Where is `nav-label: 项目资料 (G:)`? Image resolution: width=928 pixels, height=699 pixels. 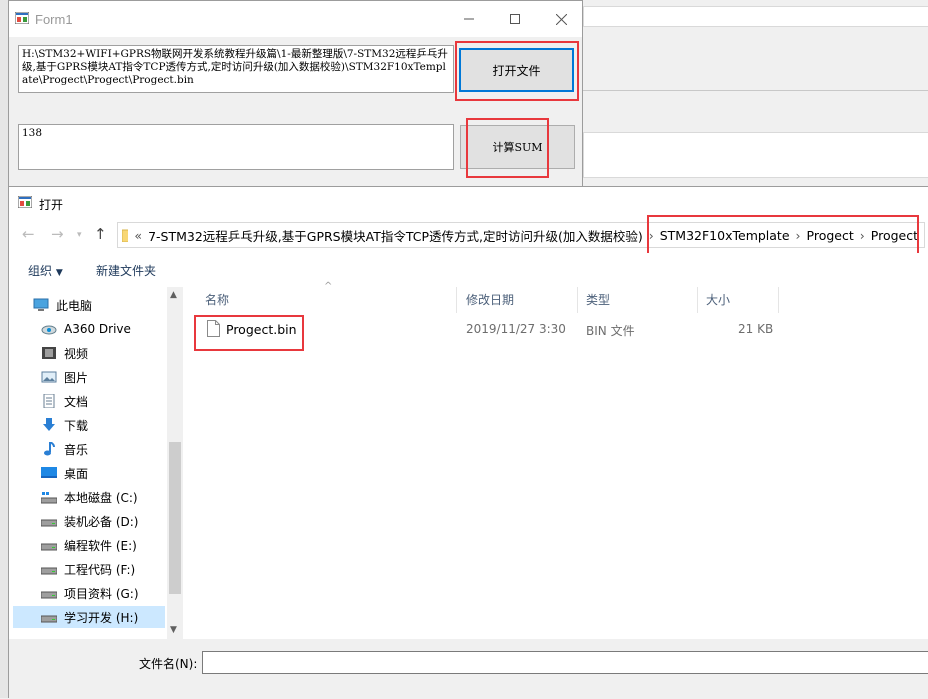
nav-label: 项目资料 (G:) is located at coordinates (101, 593).